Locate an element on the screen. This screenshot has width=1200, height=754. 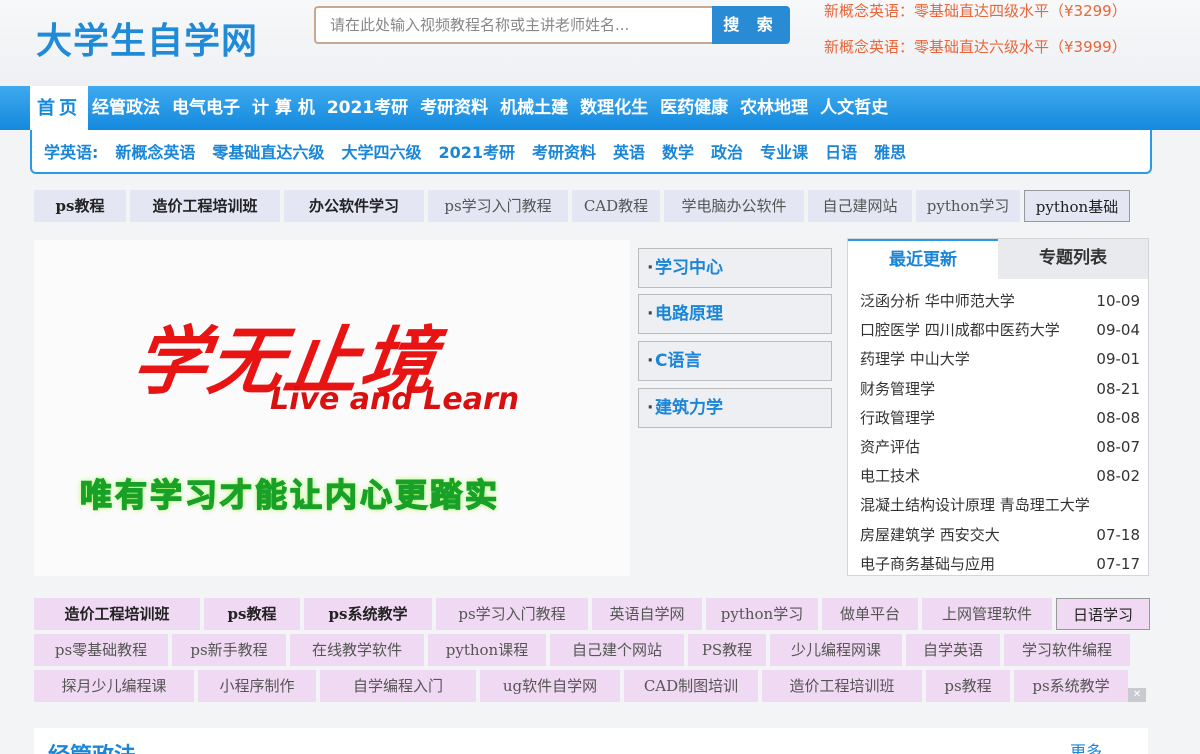
nav-home: 首页 is located at coordinates (59, 109).